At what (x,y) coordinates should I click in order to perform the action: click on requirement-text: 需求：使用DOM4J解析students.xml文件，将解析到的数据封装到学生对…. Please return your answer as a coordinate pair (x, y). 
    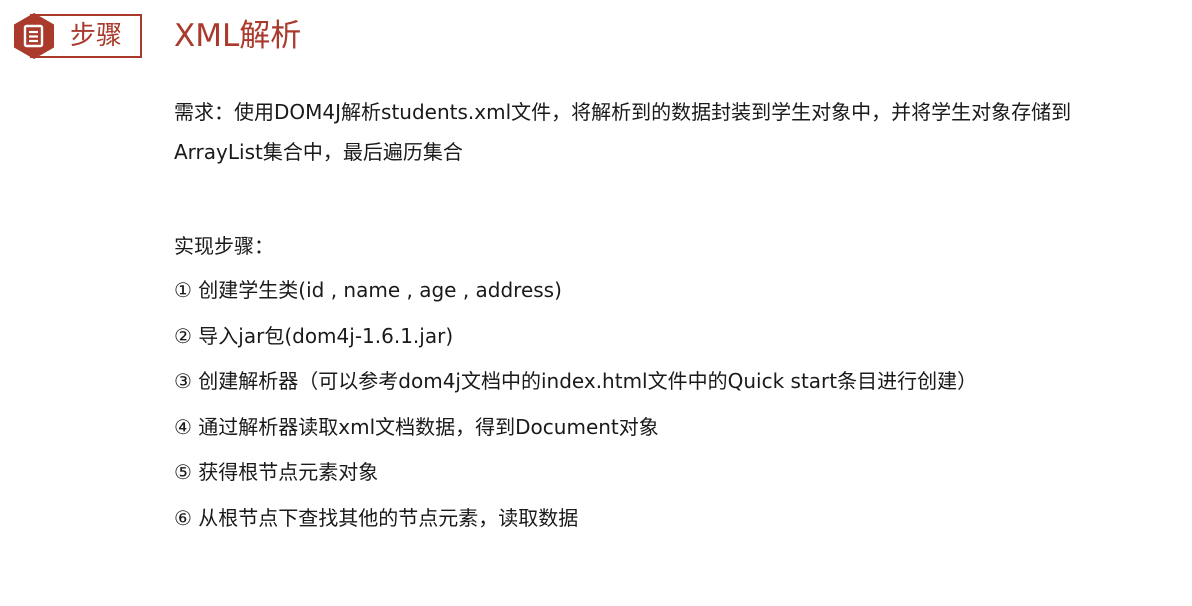
    Looking at the image, I should click on (674, 132).